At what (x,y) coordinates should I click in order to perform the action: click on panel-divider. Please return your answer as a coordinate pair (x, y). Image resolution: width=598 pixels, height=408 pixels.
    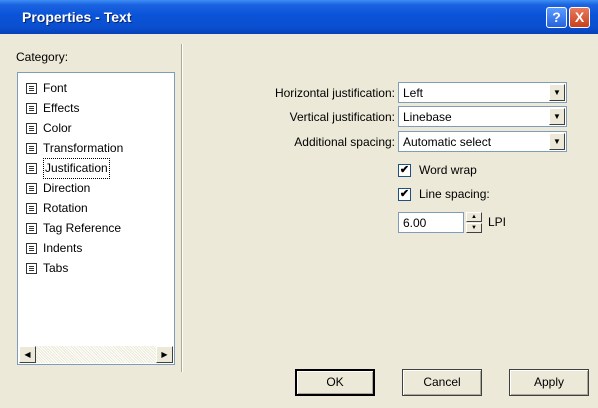
    Looking at the image, I should click on (182, 208).